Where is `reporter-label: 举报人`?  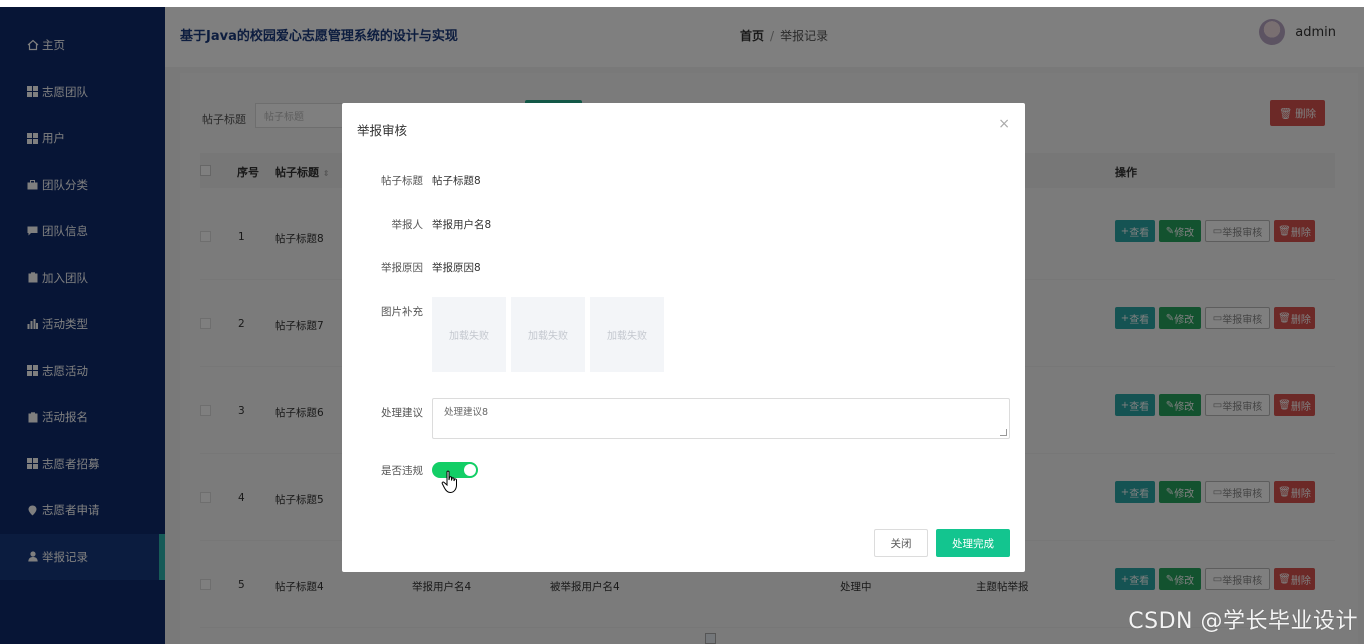
reporter-label: 举报人 is located at coordinates (407, 225).